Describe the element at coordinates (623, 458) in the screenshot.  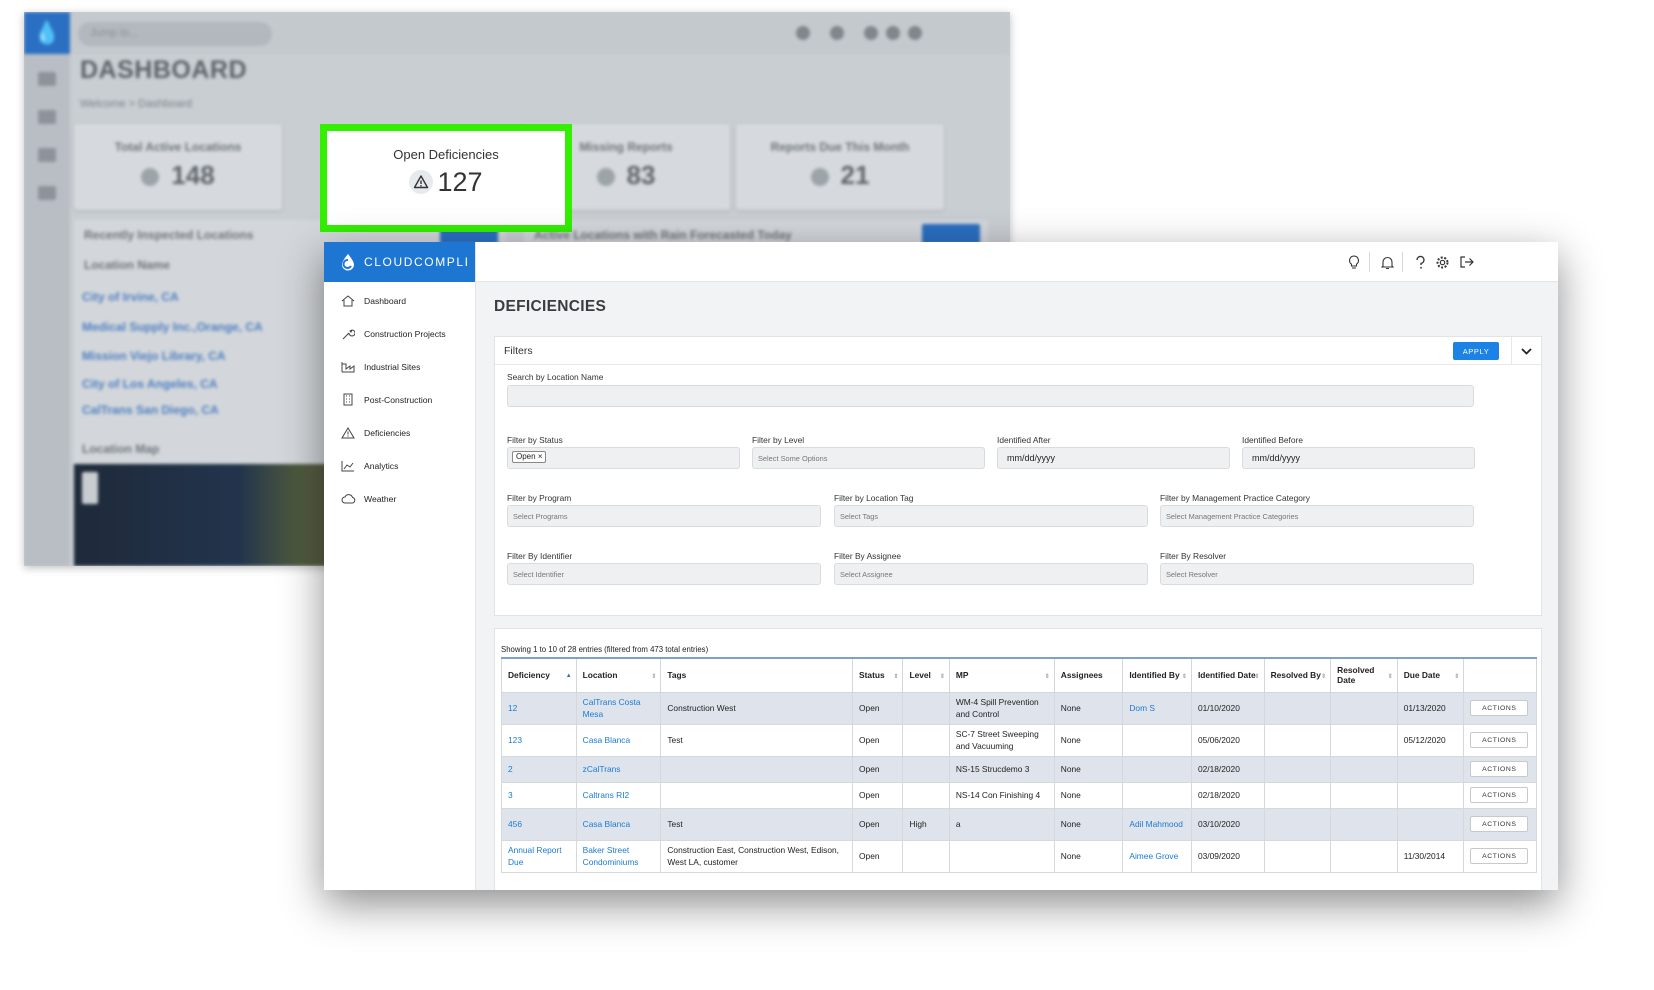
I see `status-filter-select: Open ×` at that location.